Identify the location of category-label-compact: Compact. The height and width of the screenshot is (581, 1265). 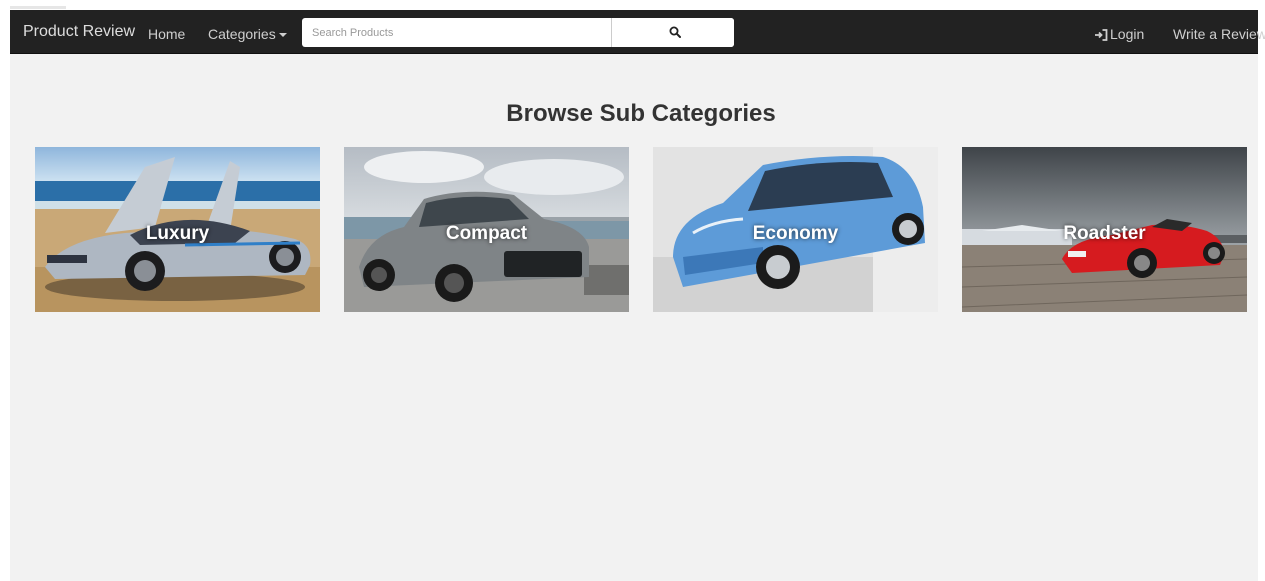
(486, 233).